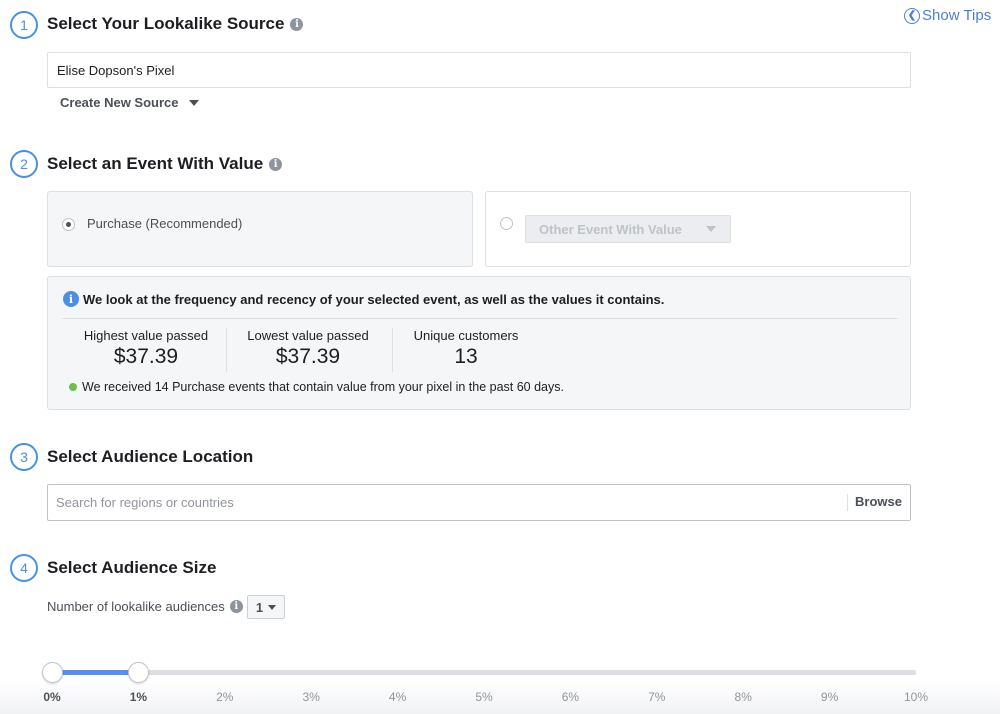 The width and height of the screenshot is (1000, 714). What do you see at coordinates (466, 356) in the screenshot?
I see `stat-value: 13` at bounding box center [466, 356].